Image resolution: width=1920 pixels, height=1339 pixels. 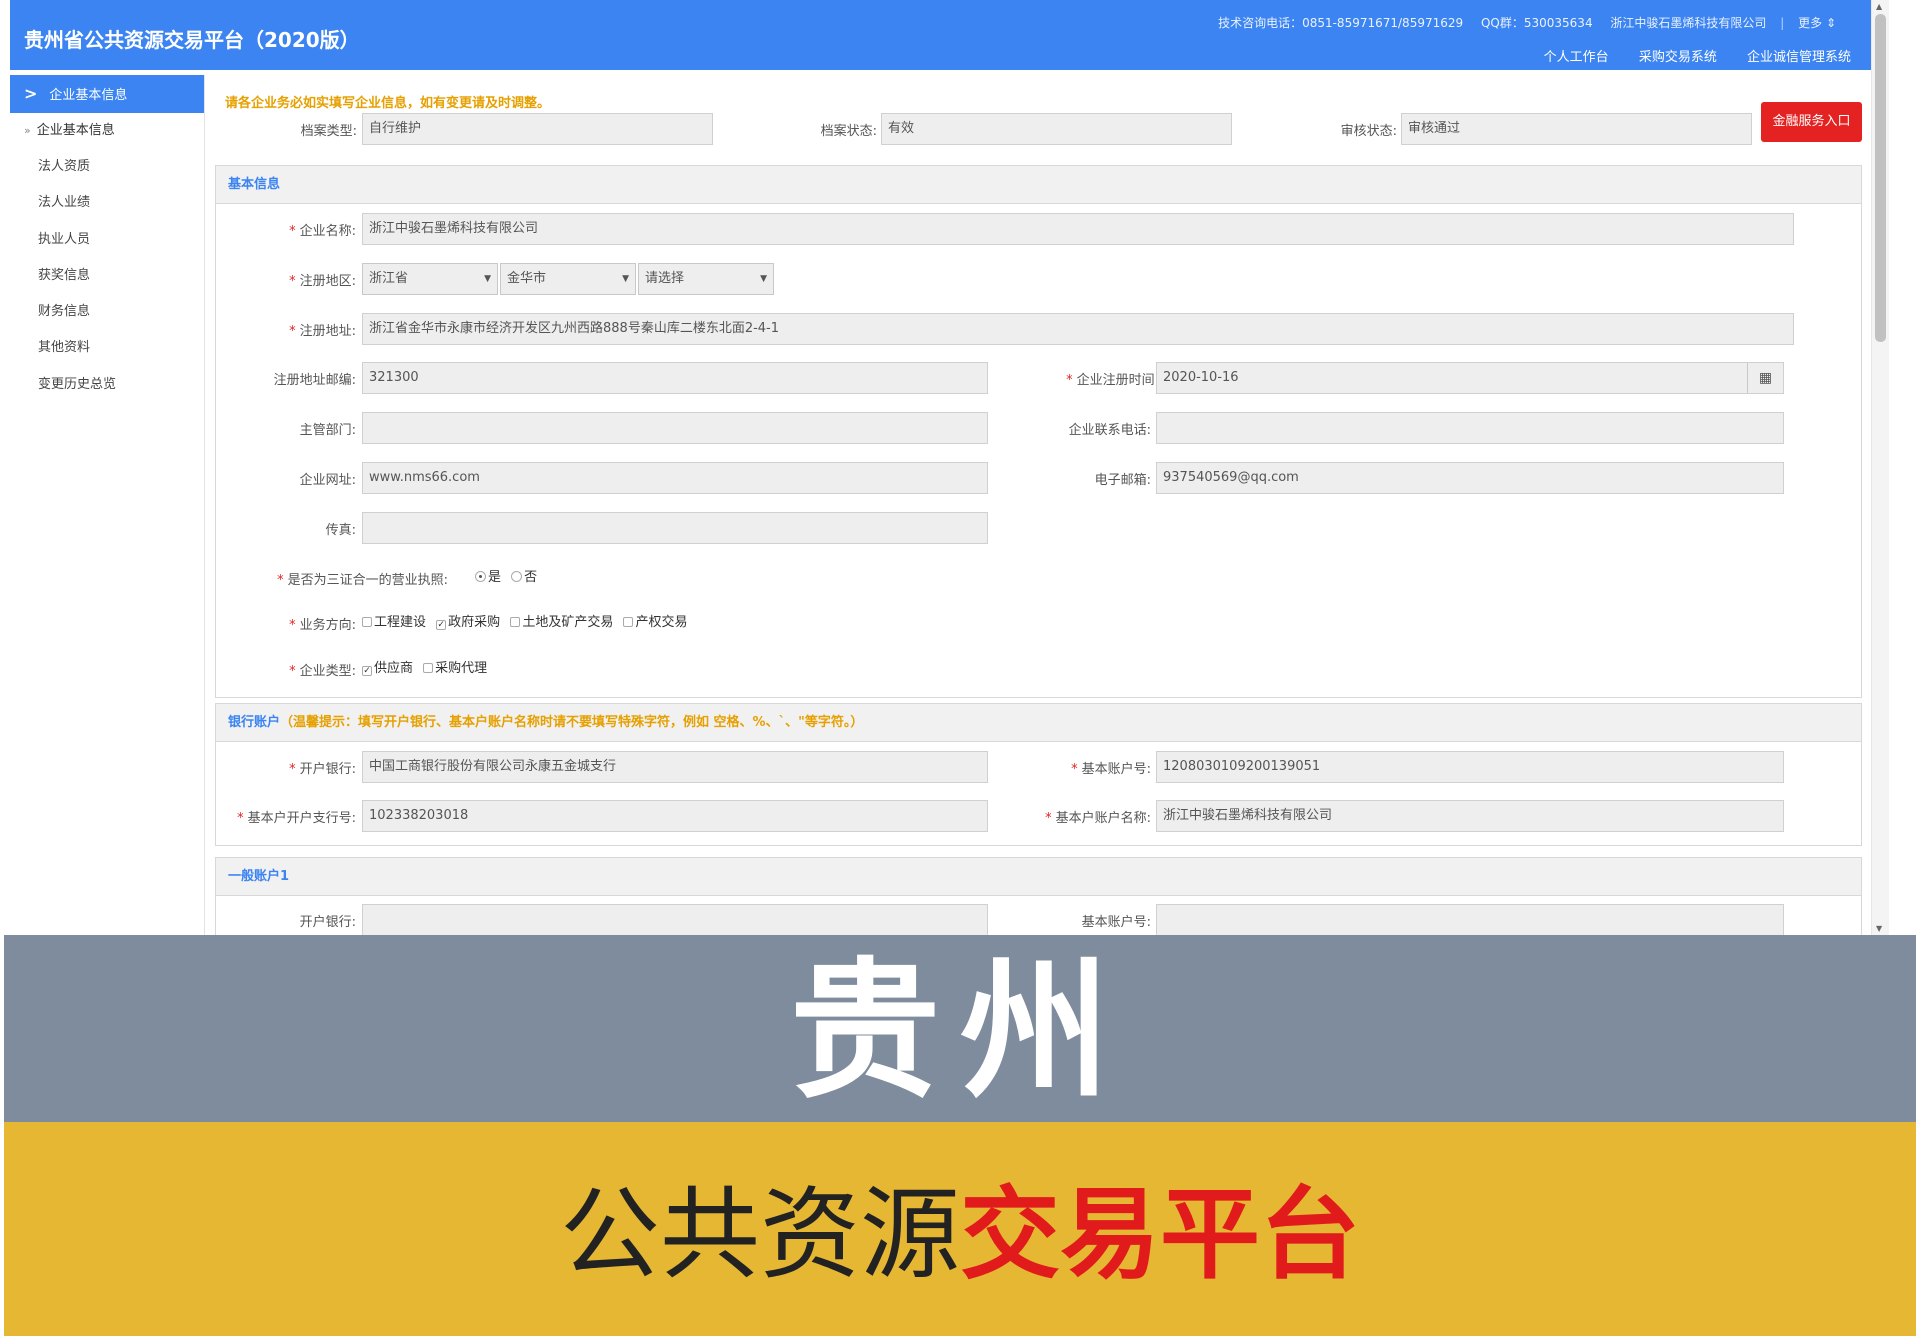 What do you see at coordinates (675, 528) in the screenshot?
I see `fax-input` at bounding box center [675, 528].